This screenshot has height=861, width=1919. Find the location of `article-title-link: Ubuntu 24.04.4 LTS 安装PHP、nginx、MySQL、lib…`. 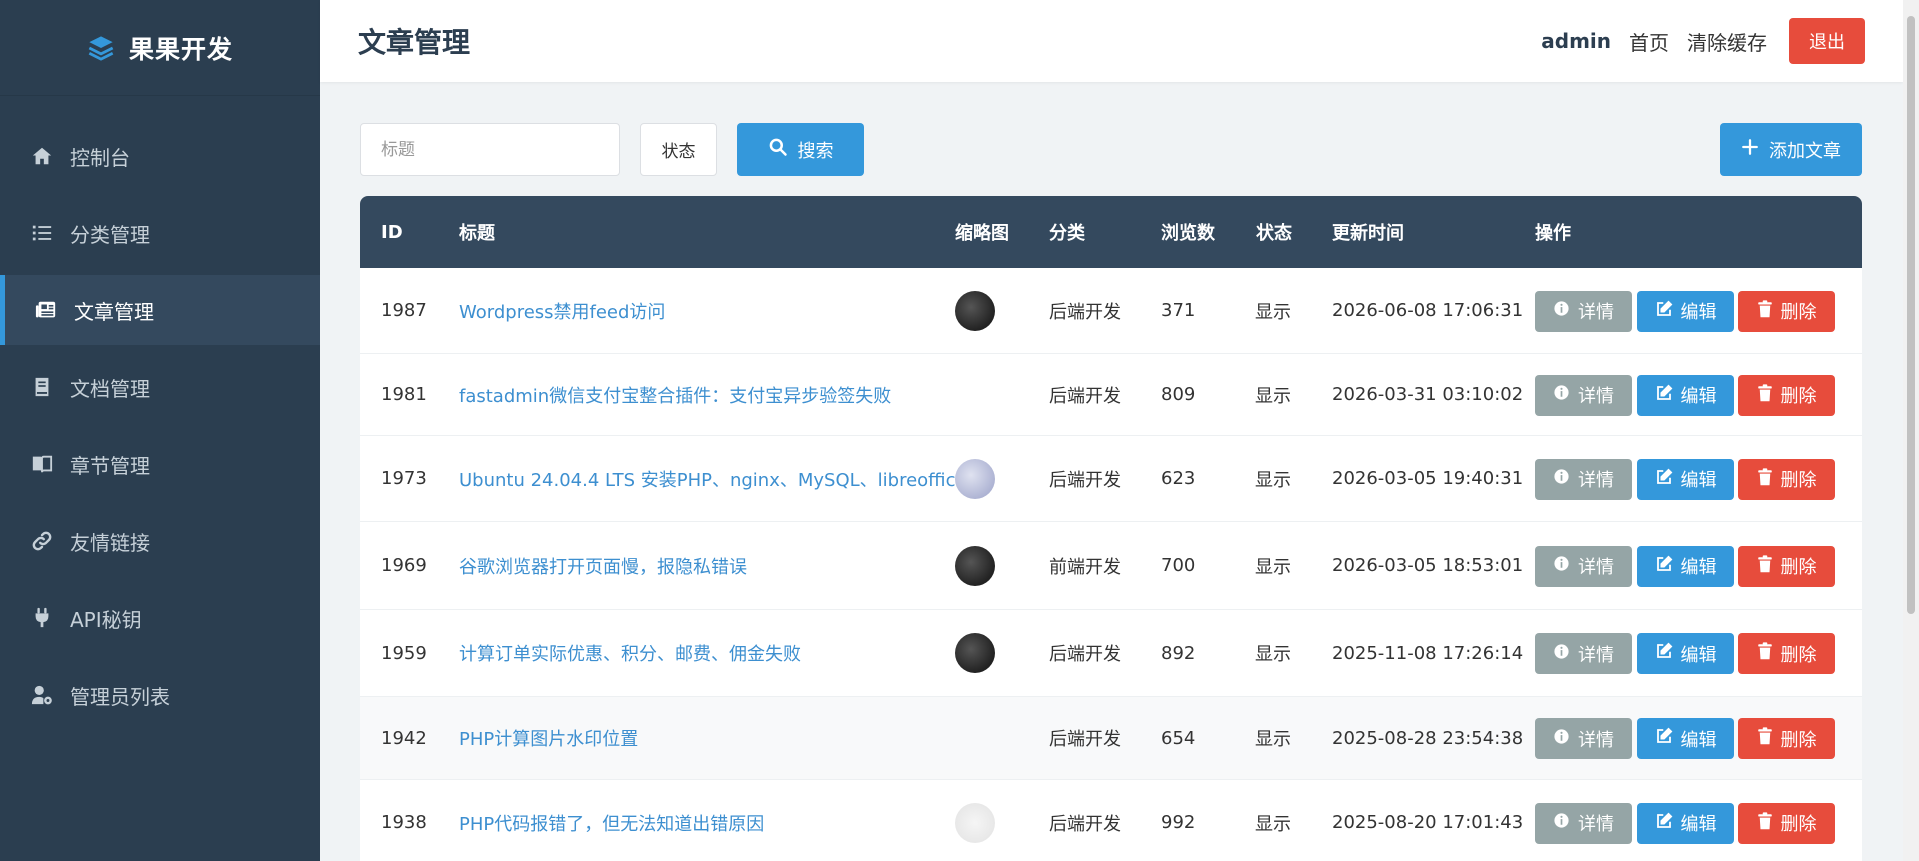

article-title-link: Ubuntu 24.04.4 LTS 安装PHP、nginx、MySQL、lib… is located at coordinates (713, 478).